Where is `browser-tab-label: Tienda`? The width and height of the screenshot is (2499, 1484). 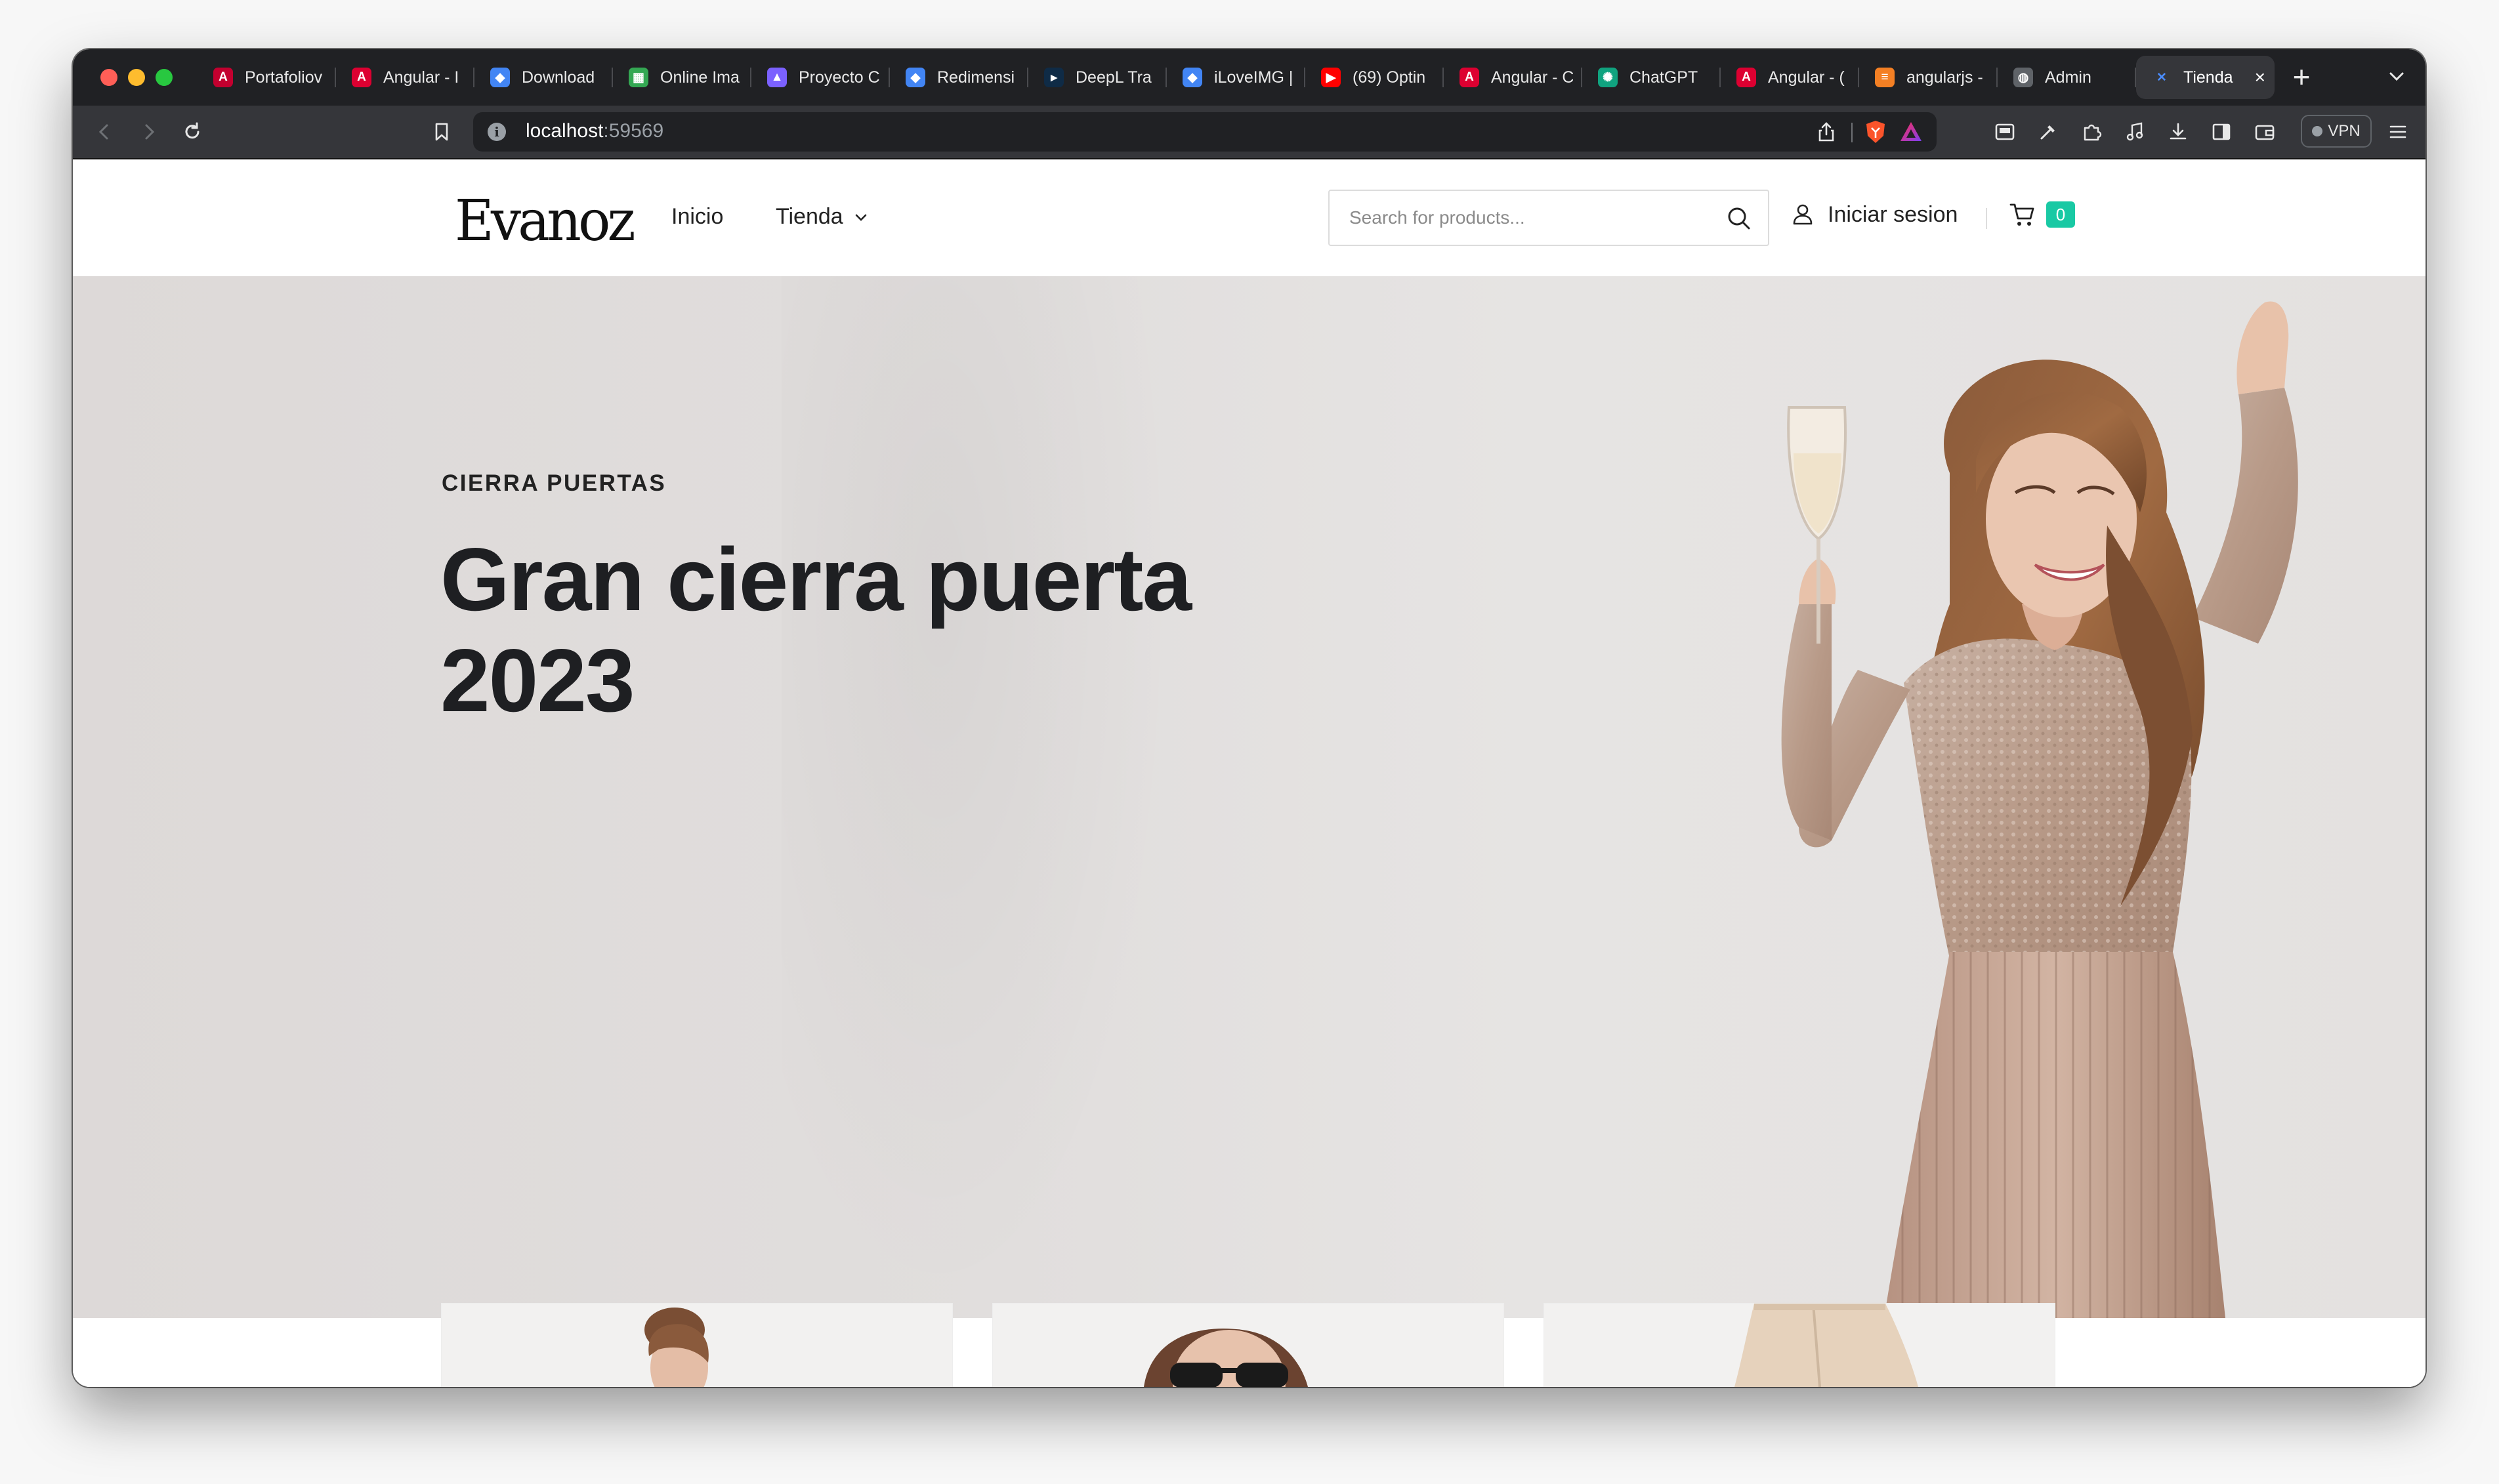 browser-tab-label: Tienda is located at coordinates (2208, 77).